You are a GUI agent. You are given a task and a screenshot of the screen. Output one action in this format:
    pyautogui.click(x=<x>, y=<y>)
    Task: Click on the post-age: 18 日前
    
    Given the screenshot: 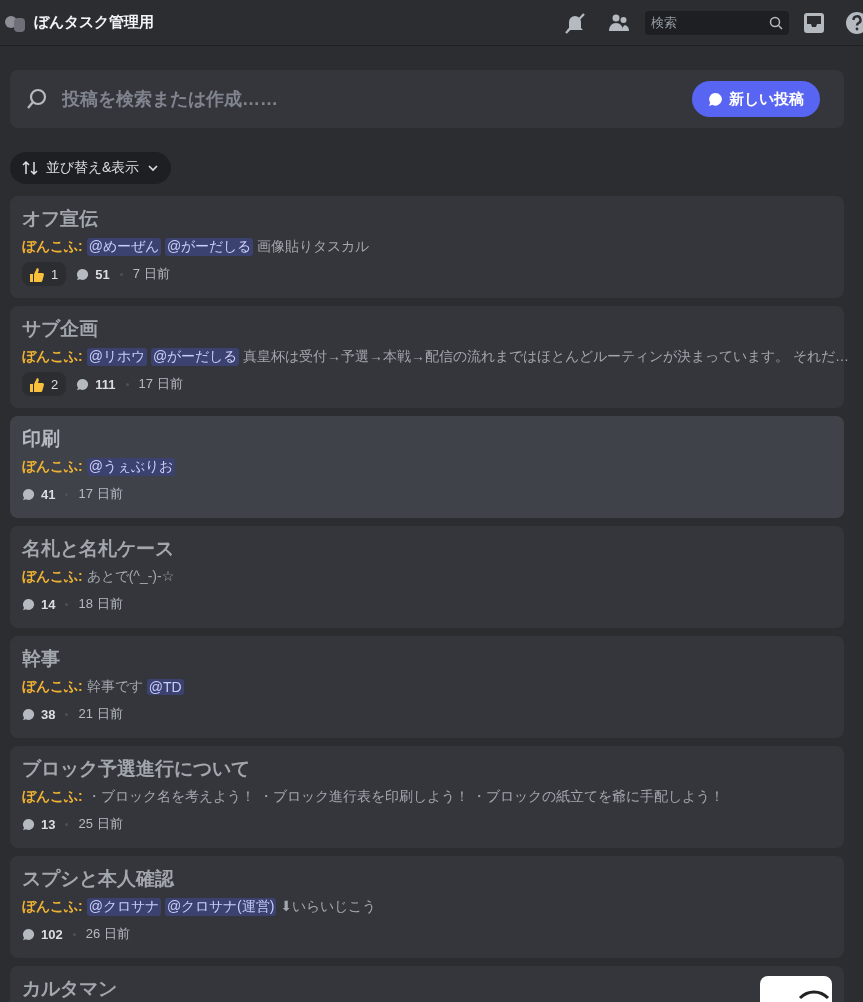 What is the action you would take?
    pyautogui.click(x=100, y=604)
    